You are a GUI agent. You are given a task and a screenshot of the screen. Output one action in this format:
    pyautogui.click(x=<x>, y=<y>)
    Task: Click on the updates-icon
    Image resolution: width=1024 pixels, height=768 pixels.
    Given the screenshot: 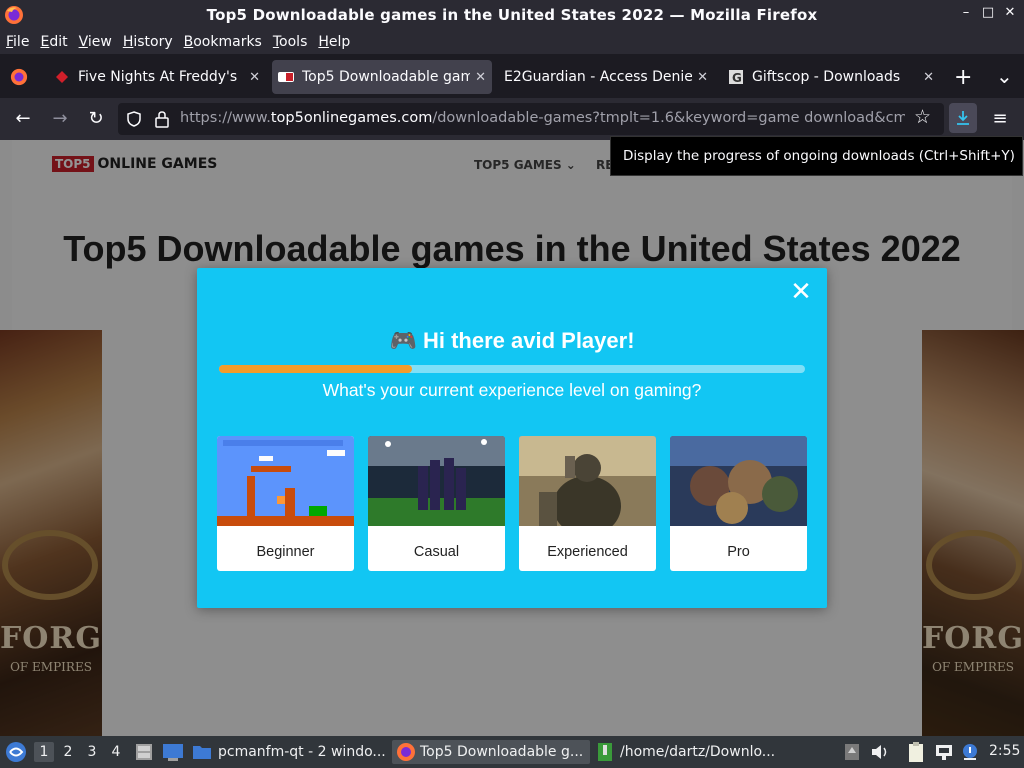 What is the action you would take?
    pyautogui.click(x=852, y=752)
    